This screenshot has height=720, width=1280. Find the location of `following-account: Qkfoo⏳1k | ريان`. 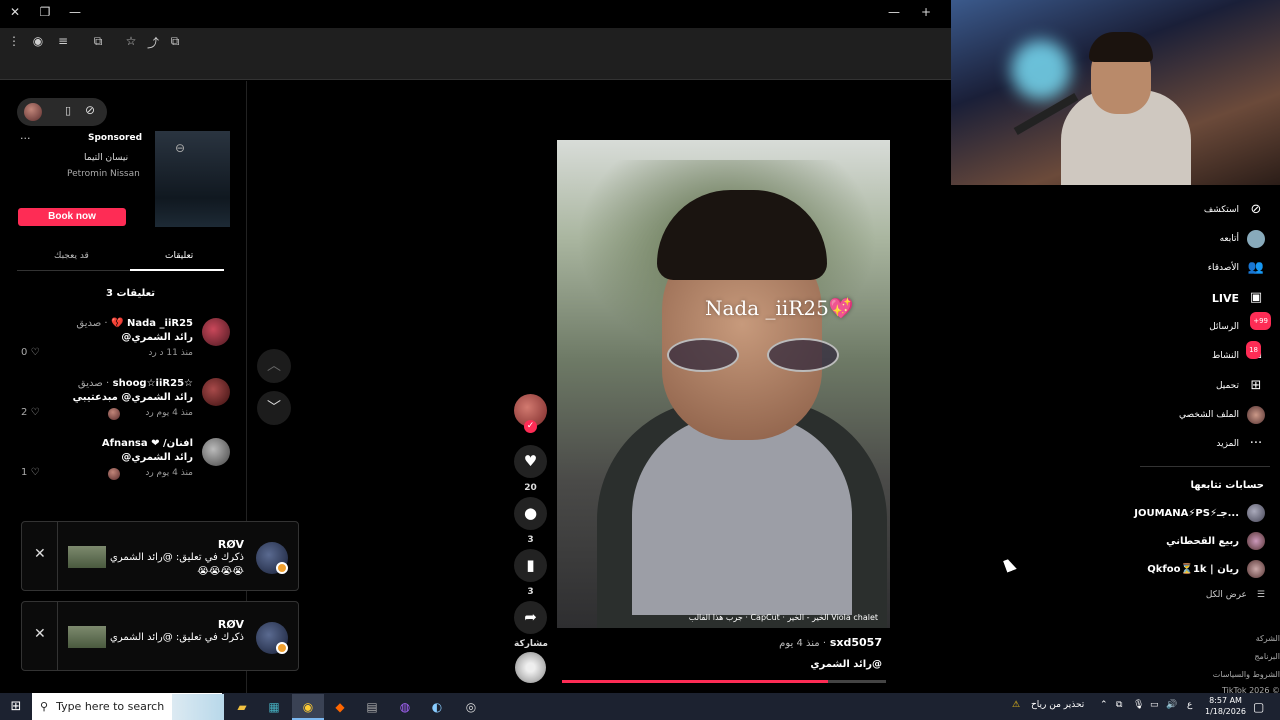

following-account: Qkfoo⏳1k | ريان is located at coordinates (1206, 569).